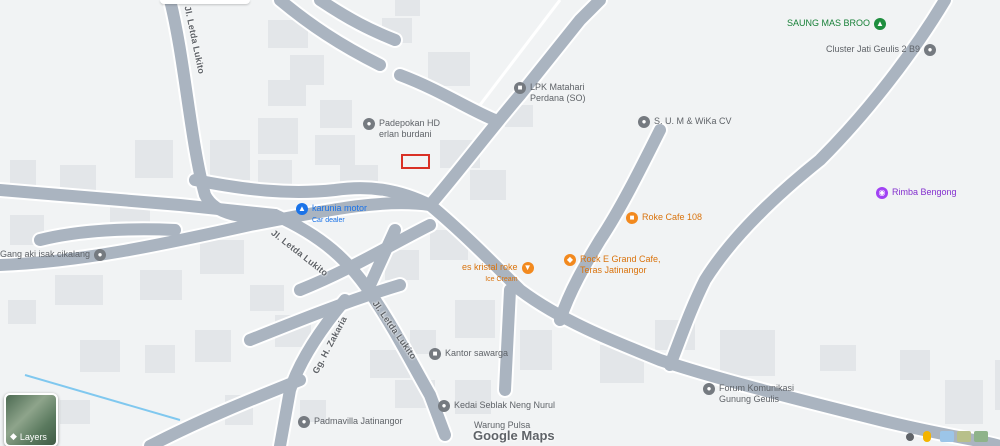 Image resolution: width=1000 pixels, height=446 pixels. I want to click on google-maps-logo: Google Maps, so click(514, 435).